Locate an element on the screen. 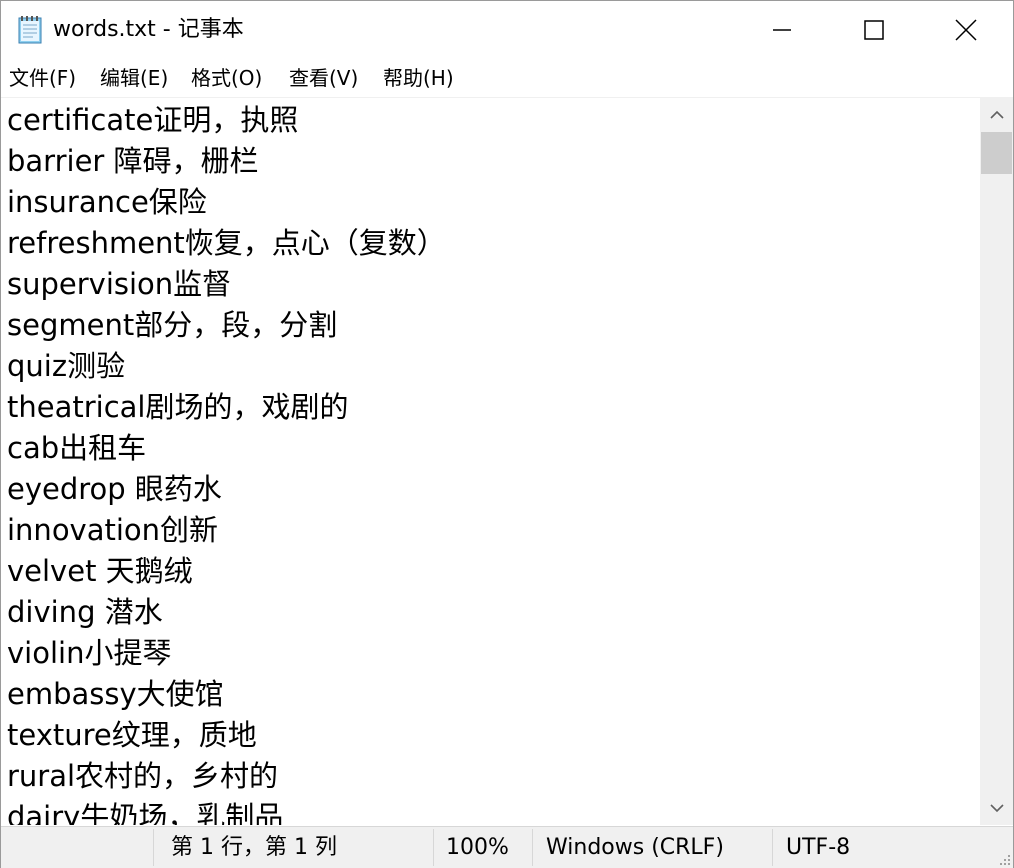  text-line: violin小提琴 is located at coordinates (89, 653).